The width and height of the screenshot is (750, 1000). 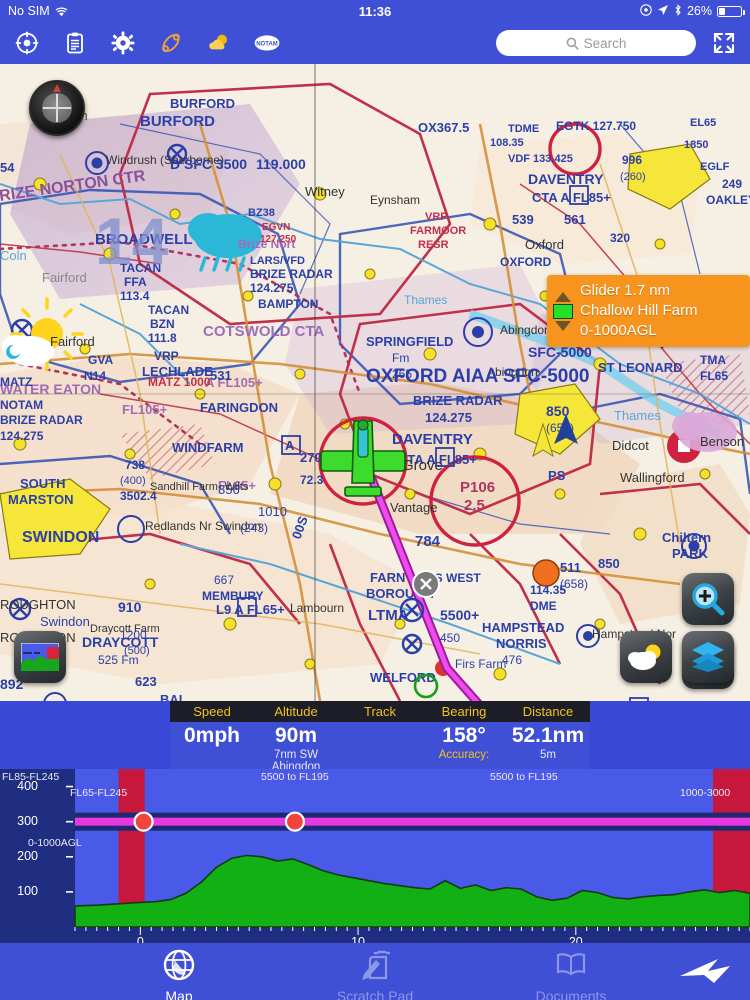 What do you see at coordinates (639, 311) in the screenshot?
I see `traffic-alert-location: Challow Hill Farm` at bounding box center [639, 311].